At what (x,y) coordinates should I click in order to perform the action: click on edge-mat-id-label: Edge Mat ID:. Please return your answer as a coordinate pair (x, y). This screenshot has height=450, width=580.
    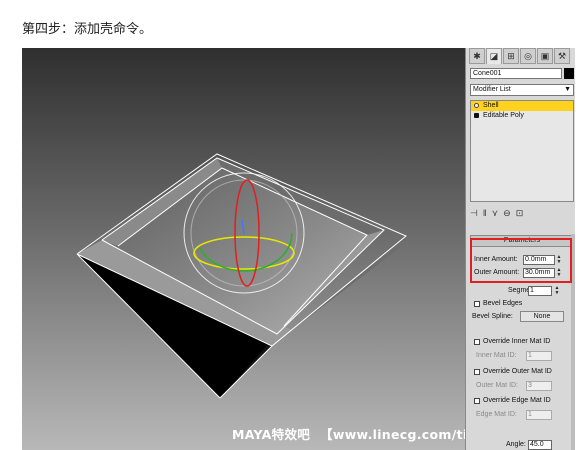
    Looking at the image, I should click on (496, 414).